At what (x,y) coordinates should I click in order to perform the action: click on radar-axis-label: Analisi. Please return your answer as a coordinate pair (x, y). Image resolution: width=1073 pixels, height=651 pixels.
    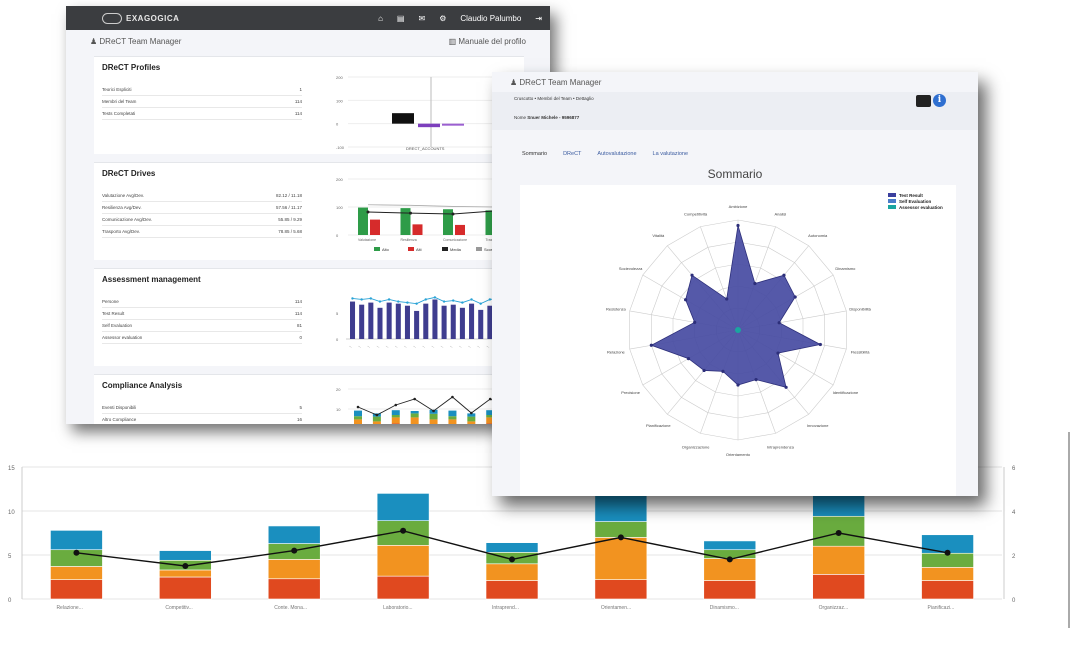
    Looking at the image, I should click on (781, 213).